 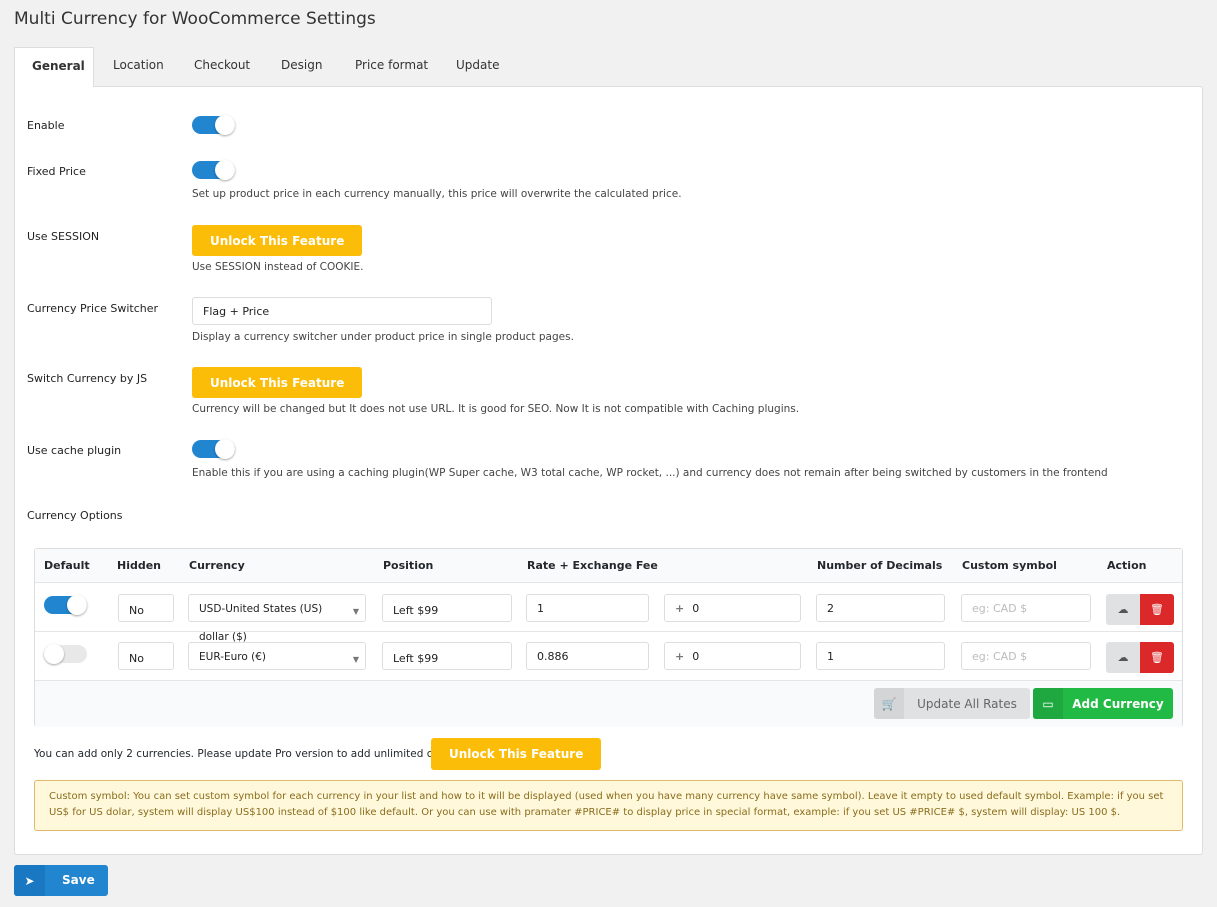 I want to click on unlock-js-button: Unlock This Feature, so click(x=277, y=382).